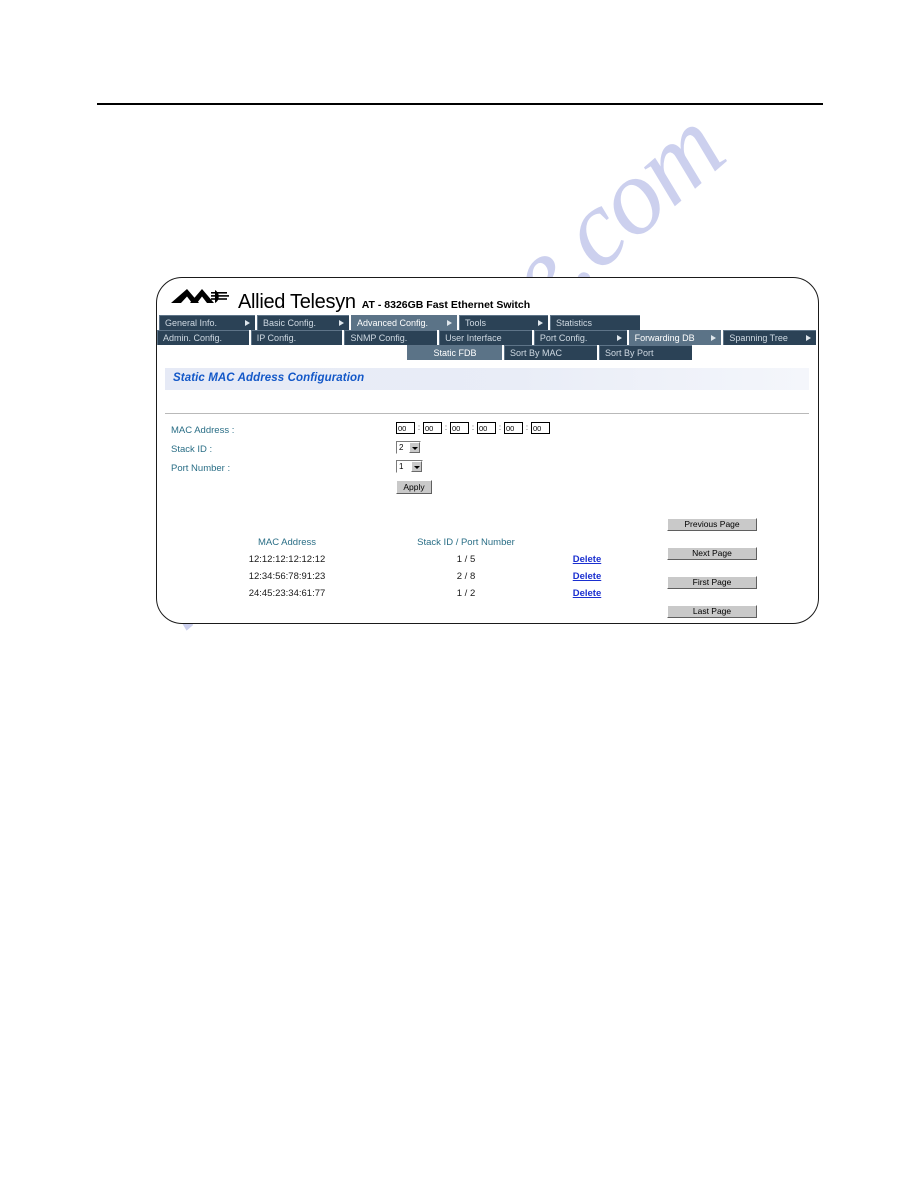 This screenshot has width=918, height=1188. I want to click on tab-static-fdb: Static FDB, so click(454, 352).